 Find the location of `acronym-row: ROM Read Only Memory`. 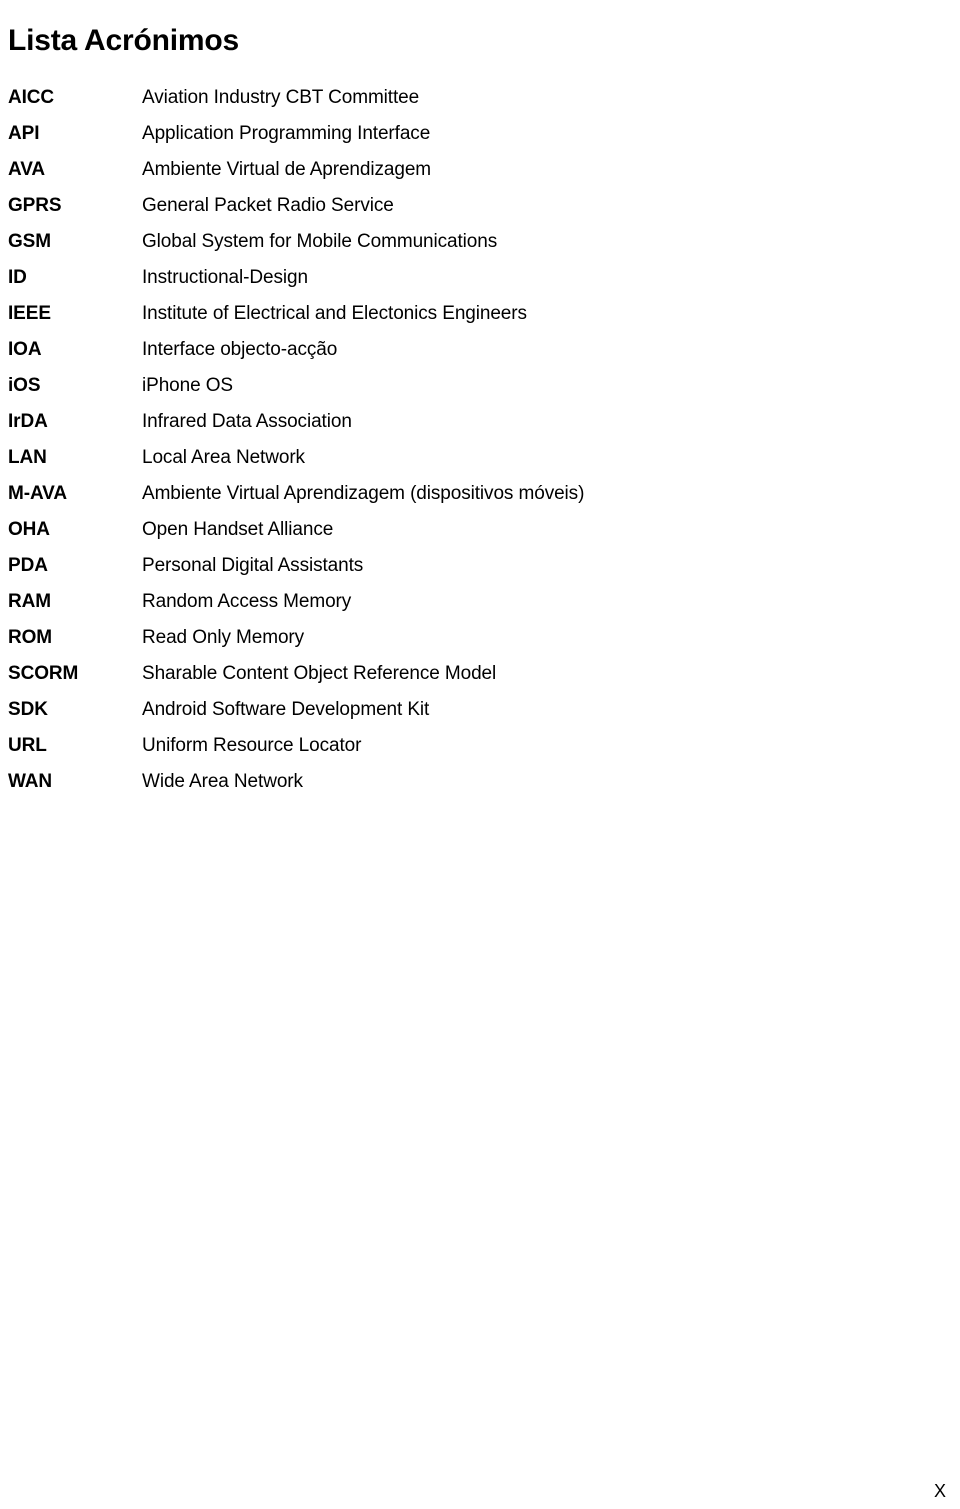

acronym-row: ROM Read Only Memory is located at coordinates (470, 638).